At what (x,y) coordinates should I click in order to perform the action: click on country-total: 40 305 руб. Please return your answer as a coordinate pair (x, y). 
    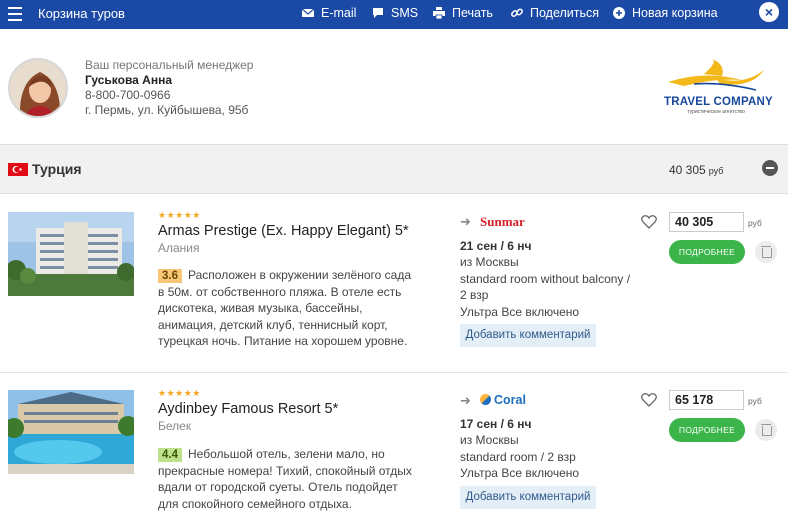
    Looking at the image, I should click on (696, 170).